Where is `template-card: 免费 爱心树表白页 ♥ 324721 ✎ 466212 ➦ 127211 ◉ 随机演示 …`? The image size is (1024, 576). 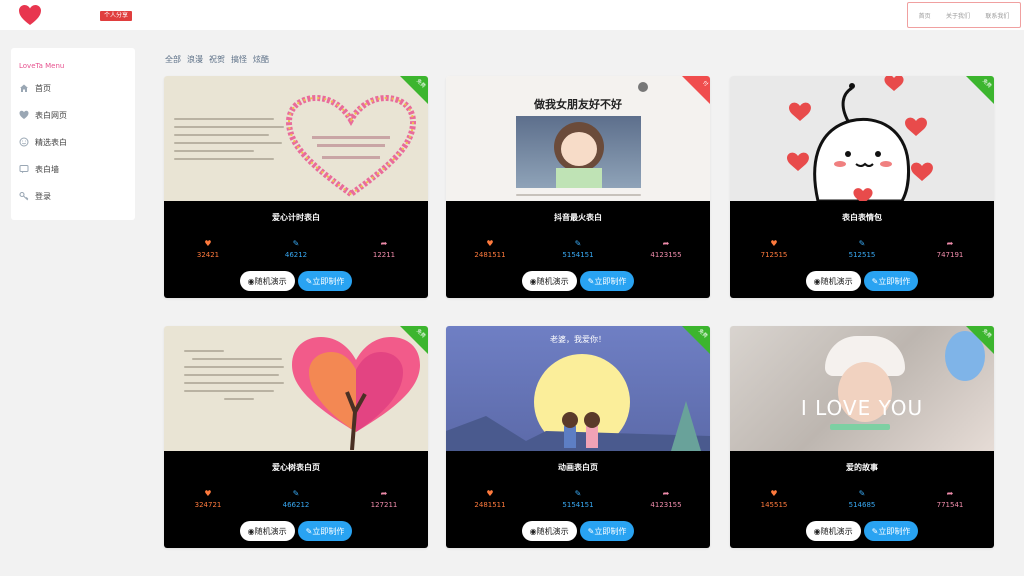
template-card: 免费 爱心树表白页 ♥ 324721 ✎ 466212 ➦ 127211 ◉ 随机演示 … is located at coordinates (296, 437).